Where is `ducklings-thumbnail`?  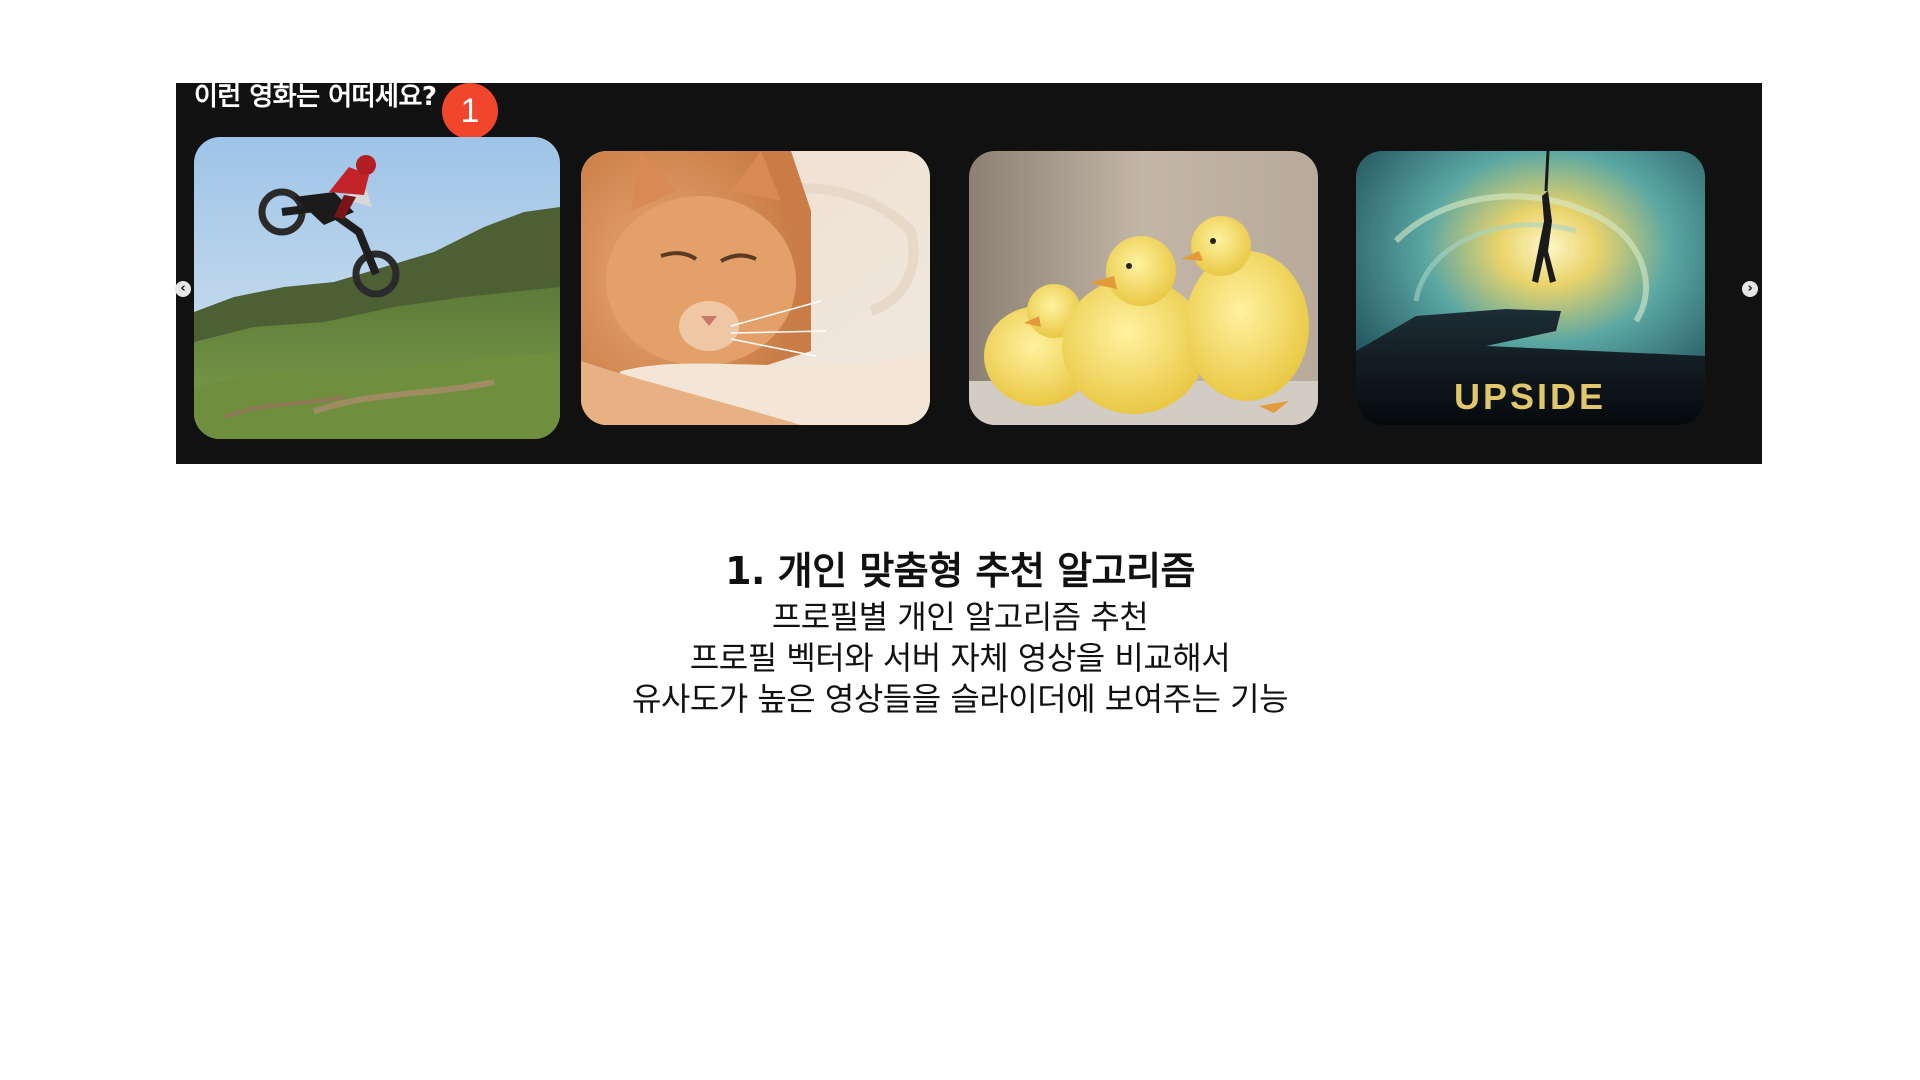 ducklings-thumbnail is located at coordinates (1143, 288).